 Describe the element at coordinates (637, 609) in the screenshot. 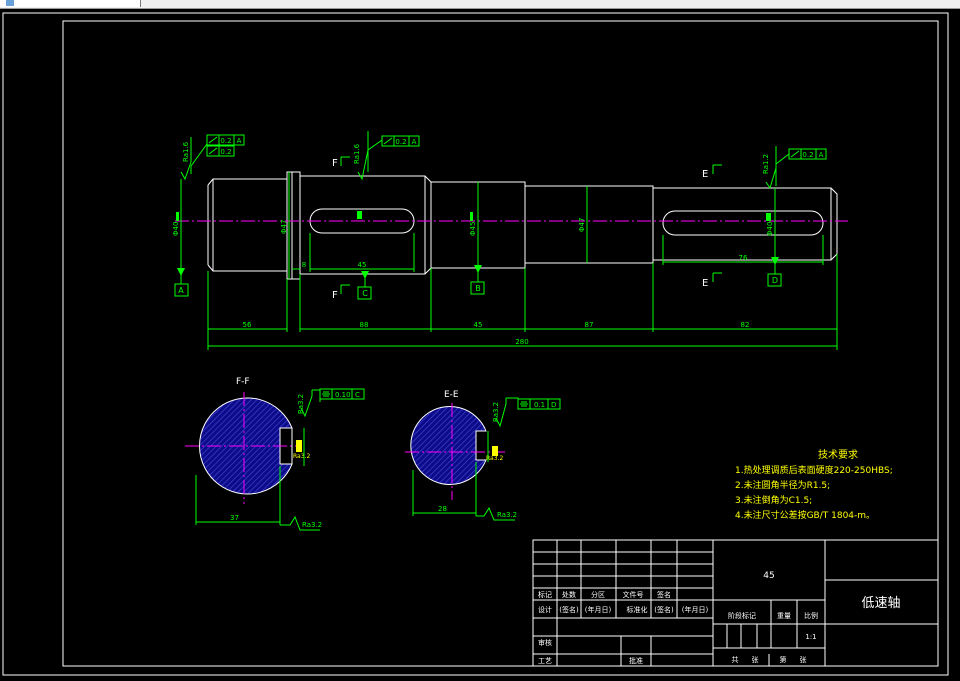

I see `tb-standard: 标准化` at that location.